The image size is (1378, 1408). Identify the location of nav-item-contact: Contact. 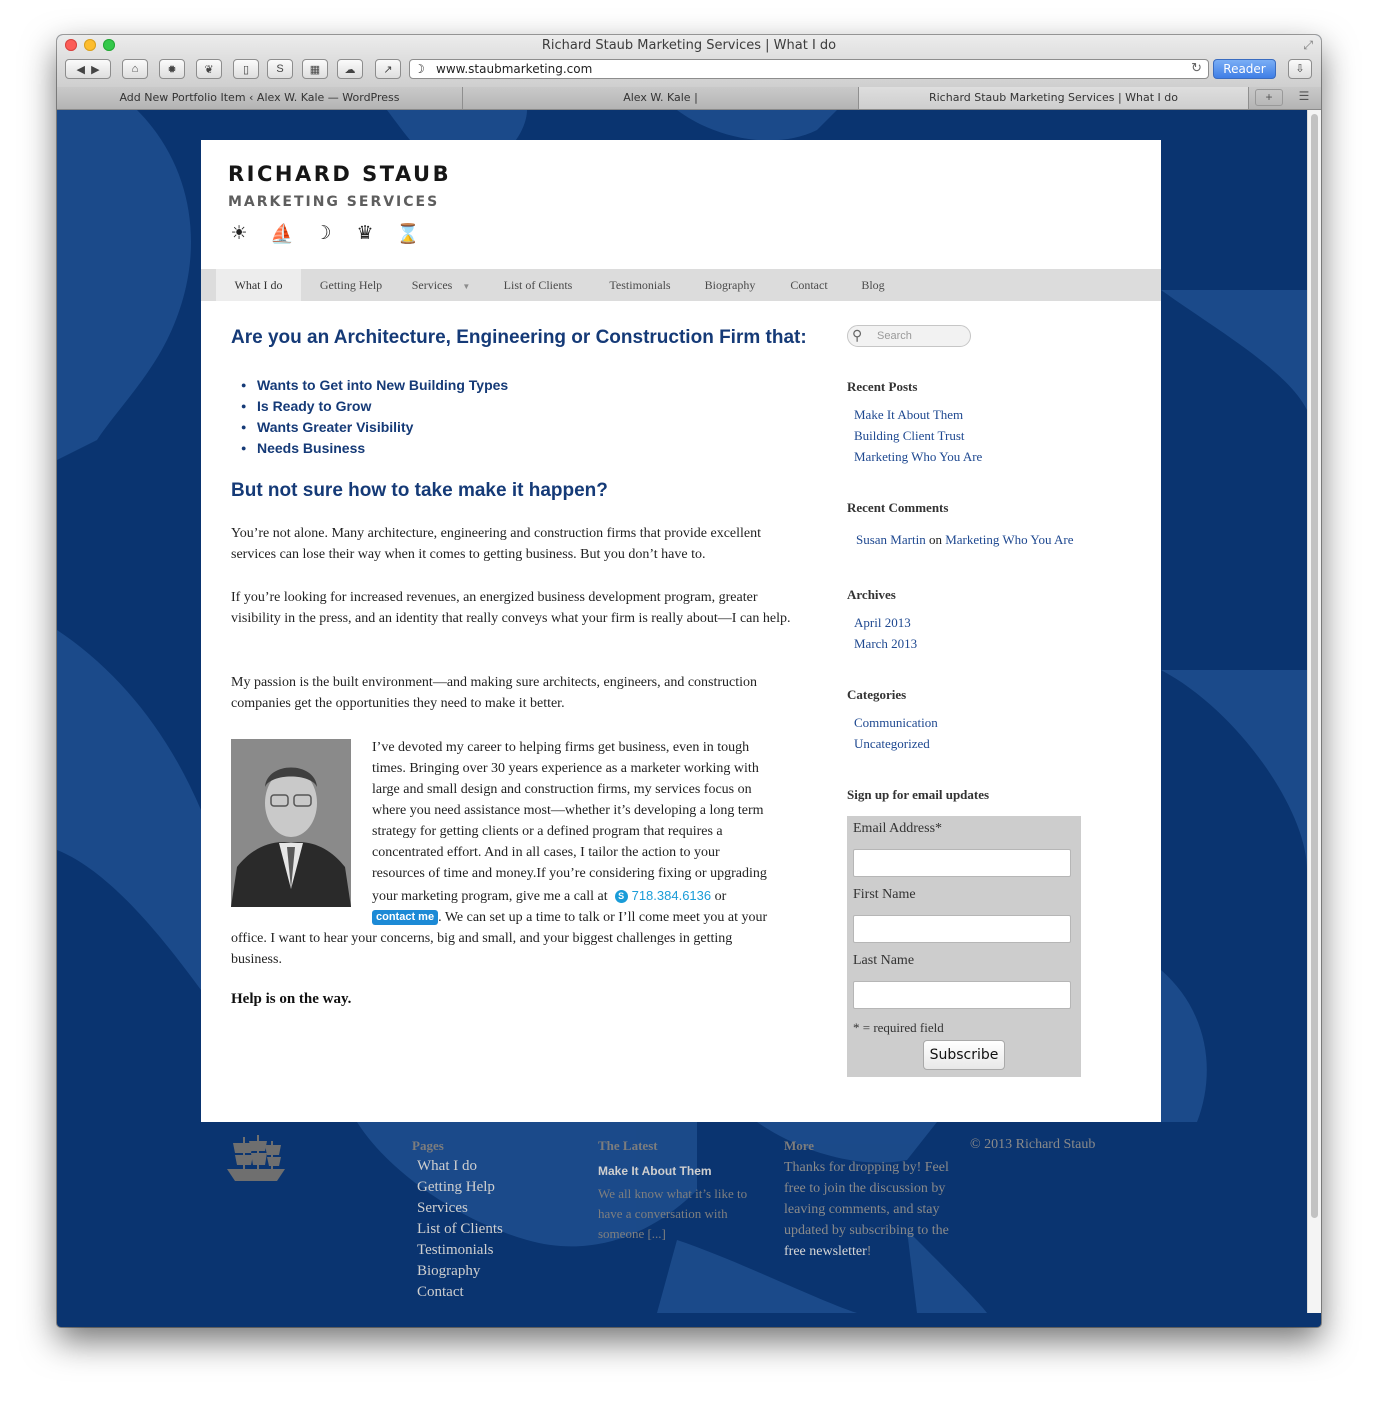
(809, 285).